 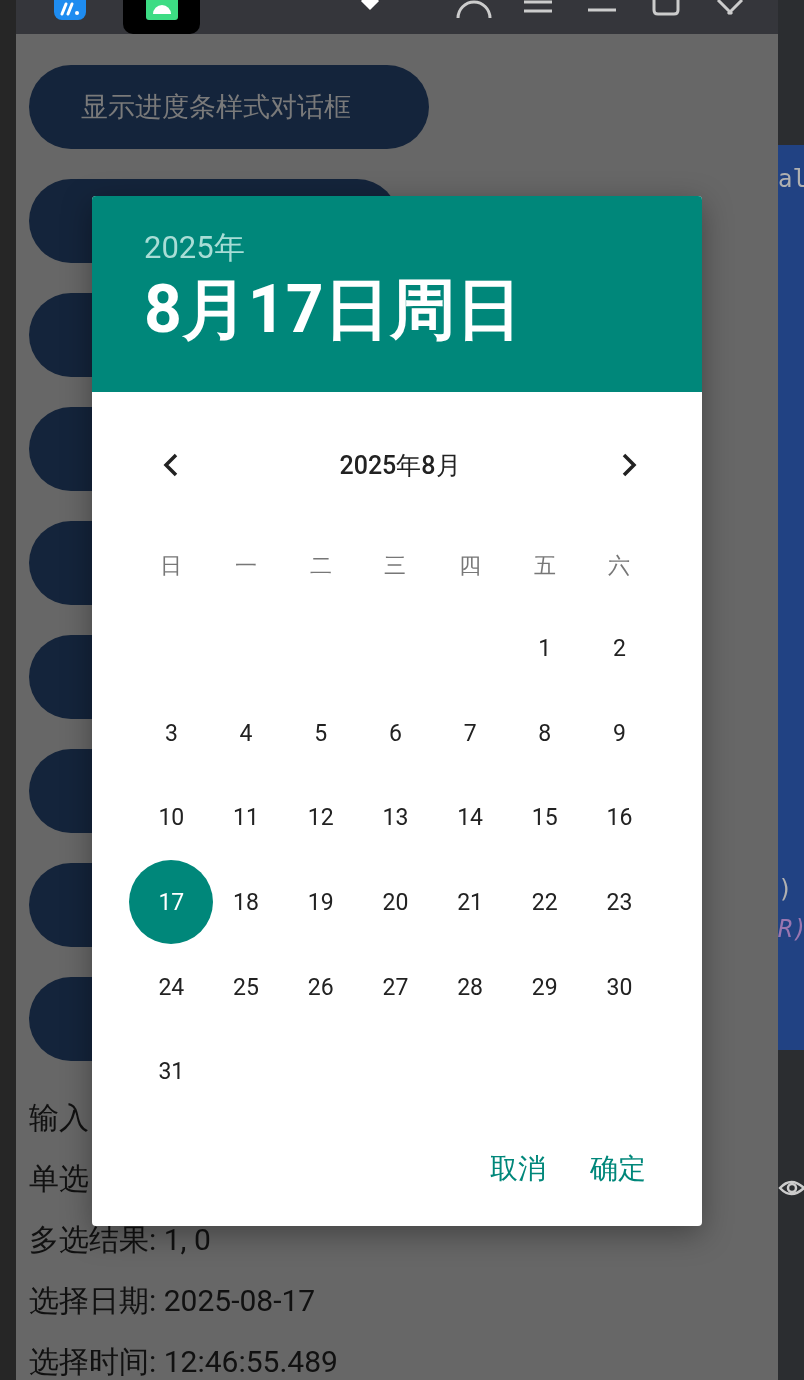 What do you see at coordinates (791, 1188) in the screenshot?
I see `eye-icon` at bounding box center [791, 1188].